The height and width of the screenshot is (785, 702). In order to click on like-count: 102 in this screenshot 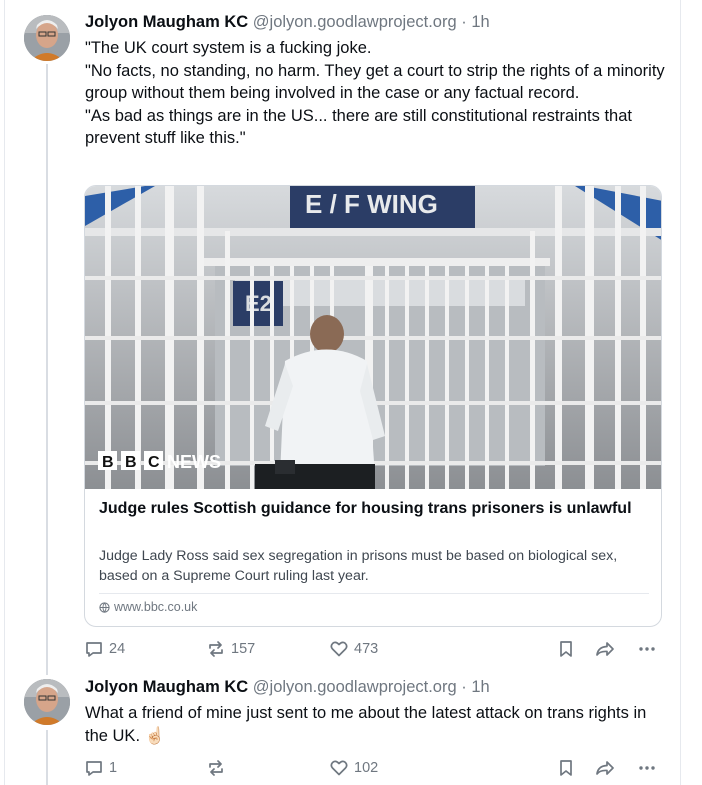, I will do `click(366, 768)`.